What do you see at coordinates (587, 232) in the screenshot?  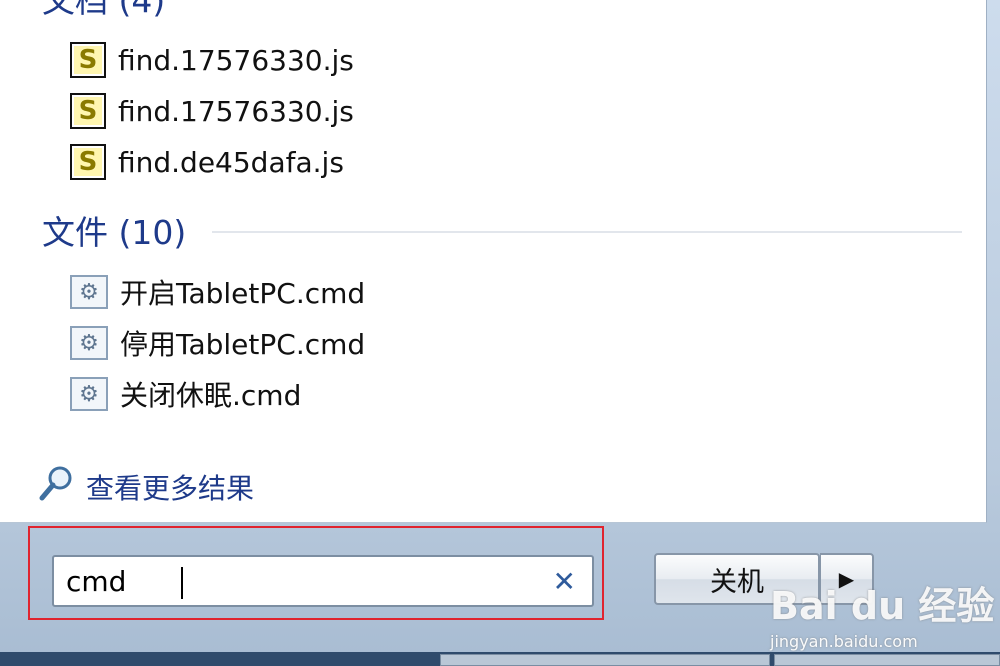 I see `group-divider` at bounding box center [587, 232].